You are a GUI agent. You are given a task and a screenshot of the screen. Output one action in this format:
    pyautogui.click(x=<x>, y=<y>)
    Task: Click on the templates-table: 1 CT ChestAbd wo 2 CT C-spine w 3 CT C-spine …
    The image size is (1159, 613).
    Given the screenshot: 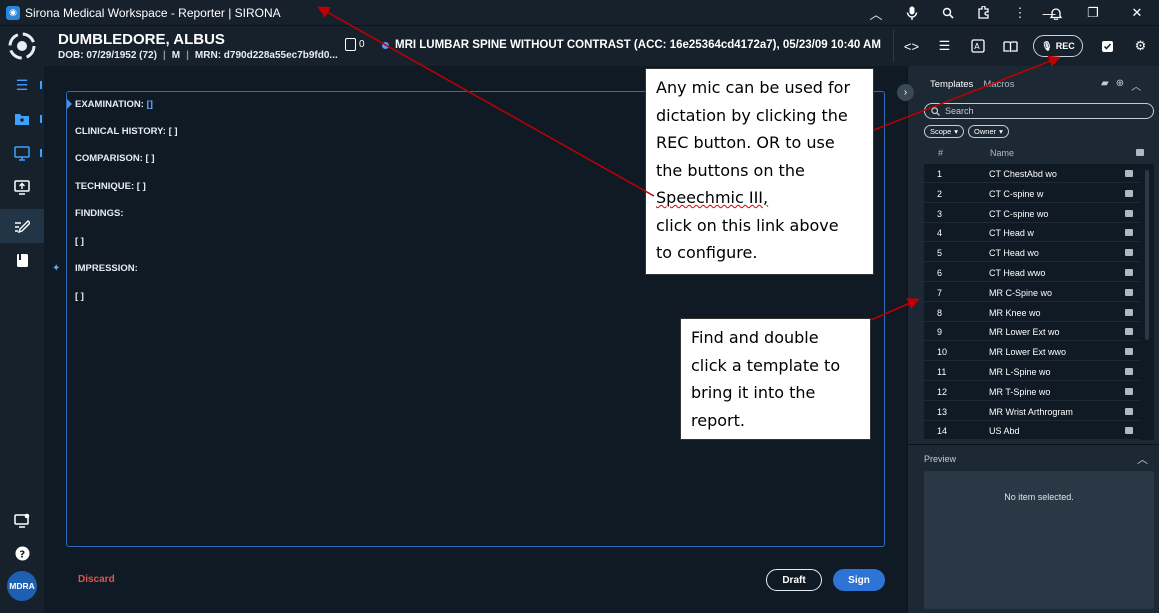 What is the action you would take?
    pyautogui.click(x=1039, y=302)
    